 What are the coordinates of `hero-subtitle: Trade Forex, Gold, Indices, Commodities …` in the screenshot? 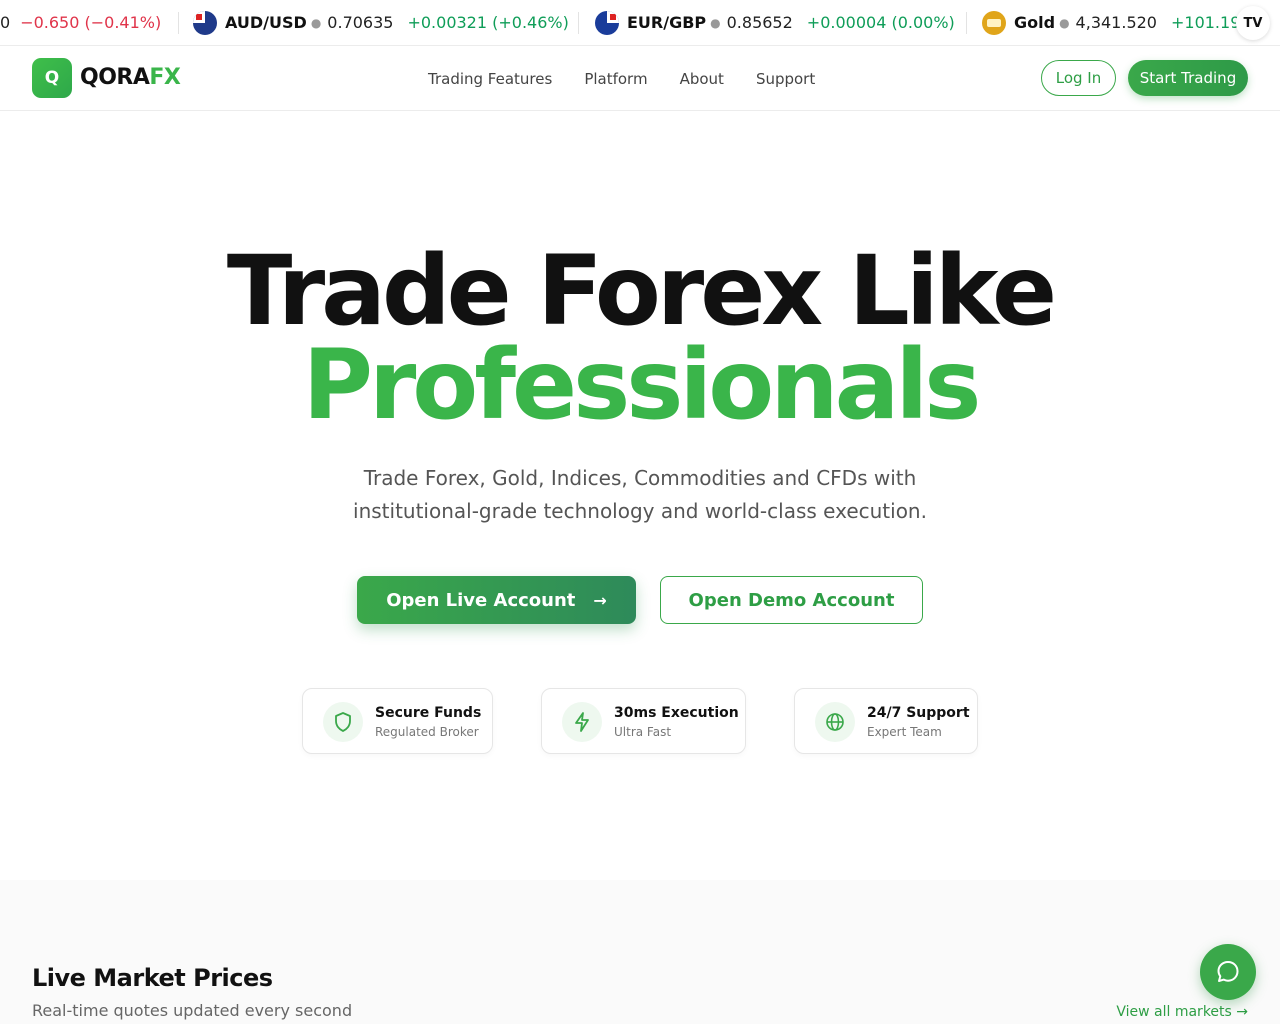 It's located at (640, 494).